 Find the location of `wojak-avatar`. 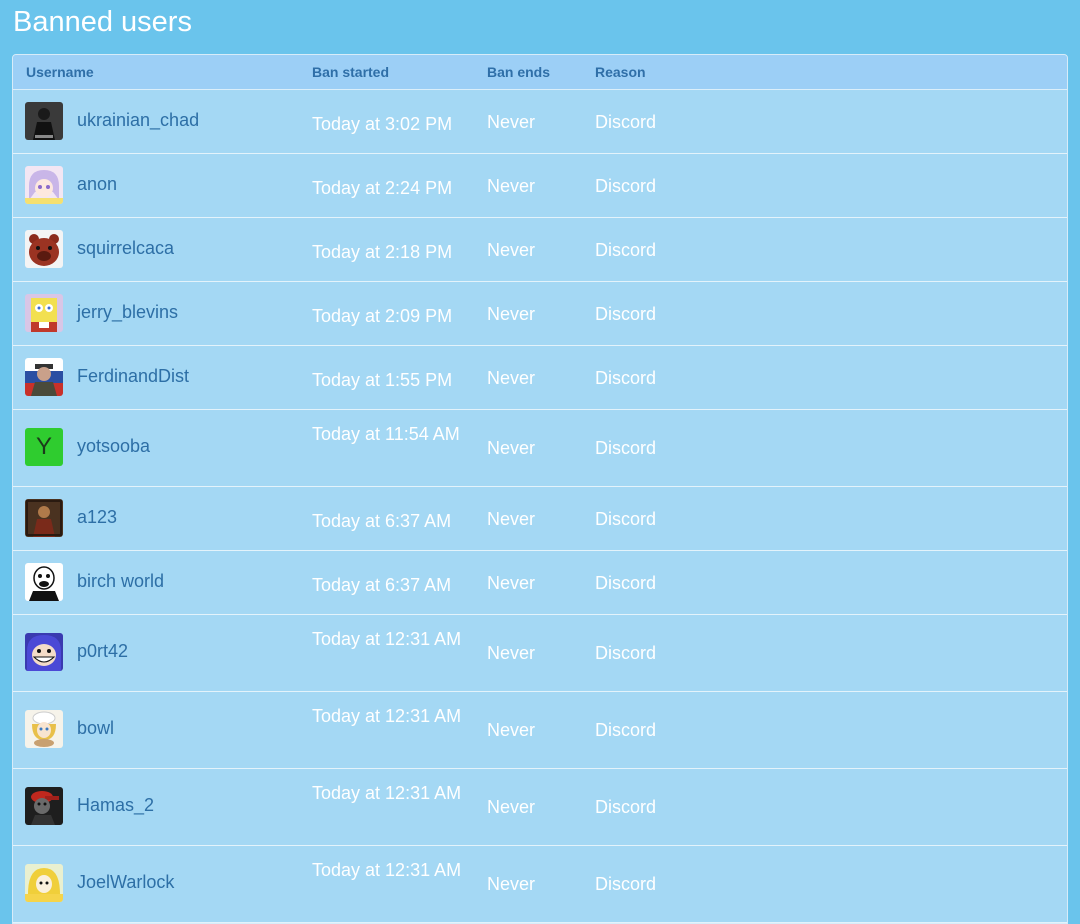

wojak-avatar is located at coordinates (44, 582).